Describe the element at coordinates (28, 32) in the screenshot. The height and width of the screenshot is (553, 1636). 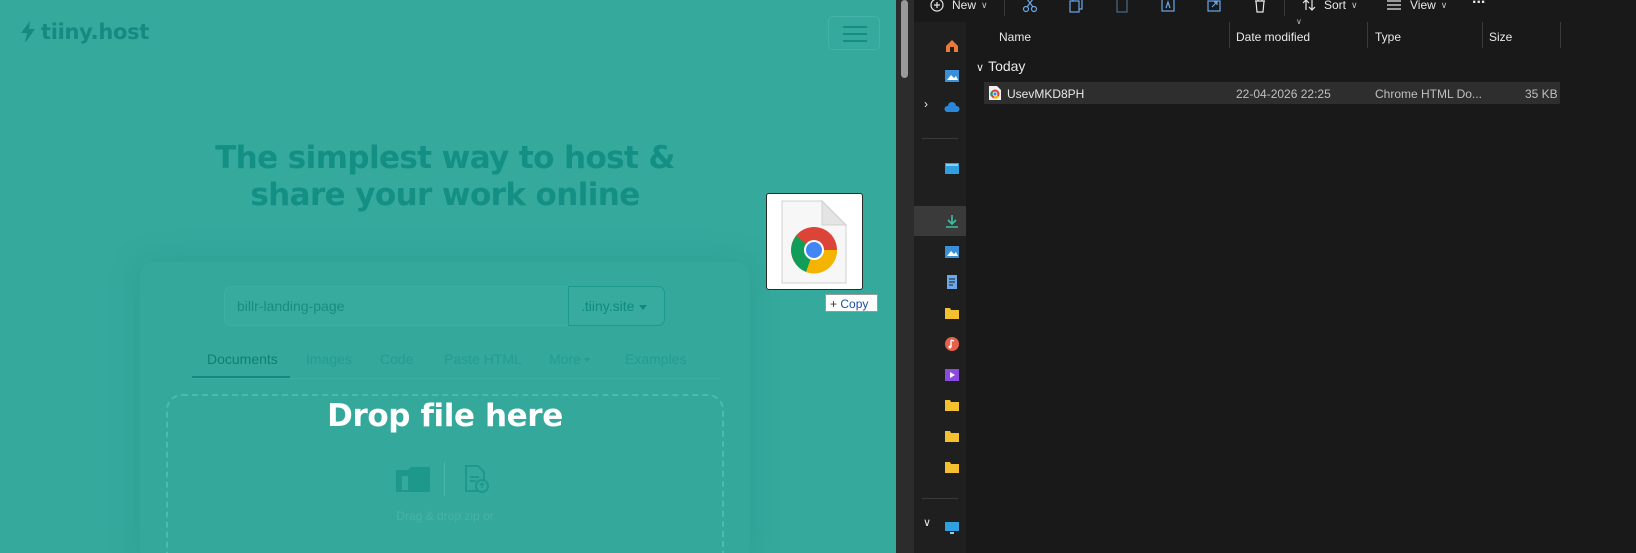
I see `lightning-bolt-icon` at that location.